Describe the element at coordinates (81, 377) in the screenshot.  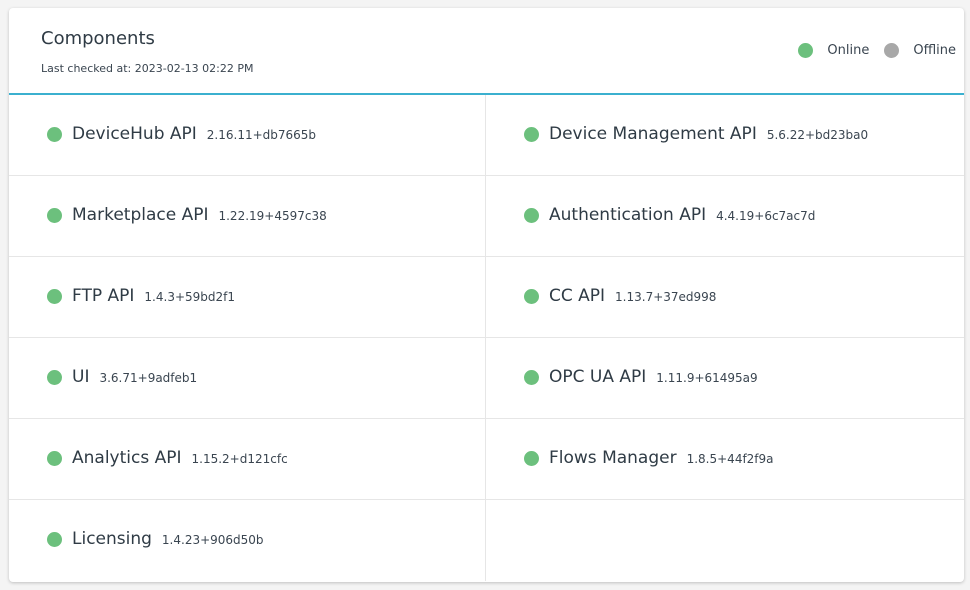
I see `component-name: UI` at that location.